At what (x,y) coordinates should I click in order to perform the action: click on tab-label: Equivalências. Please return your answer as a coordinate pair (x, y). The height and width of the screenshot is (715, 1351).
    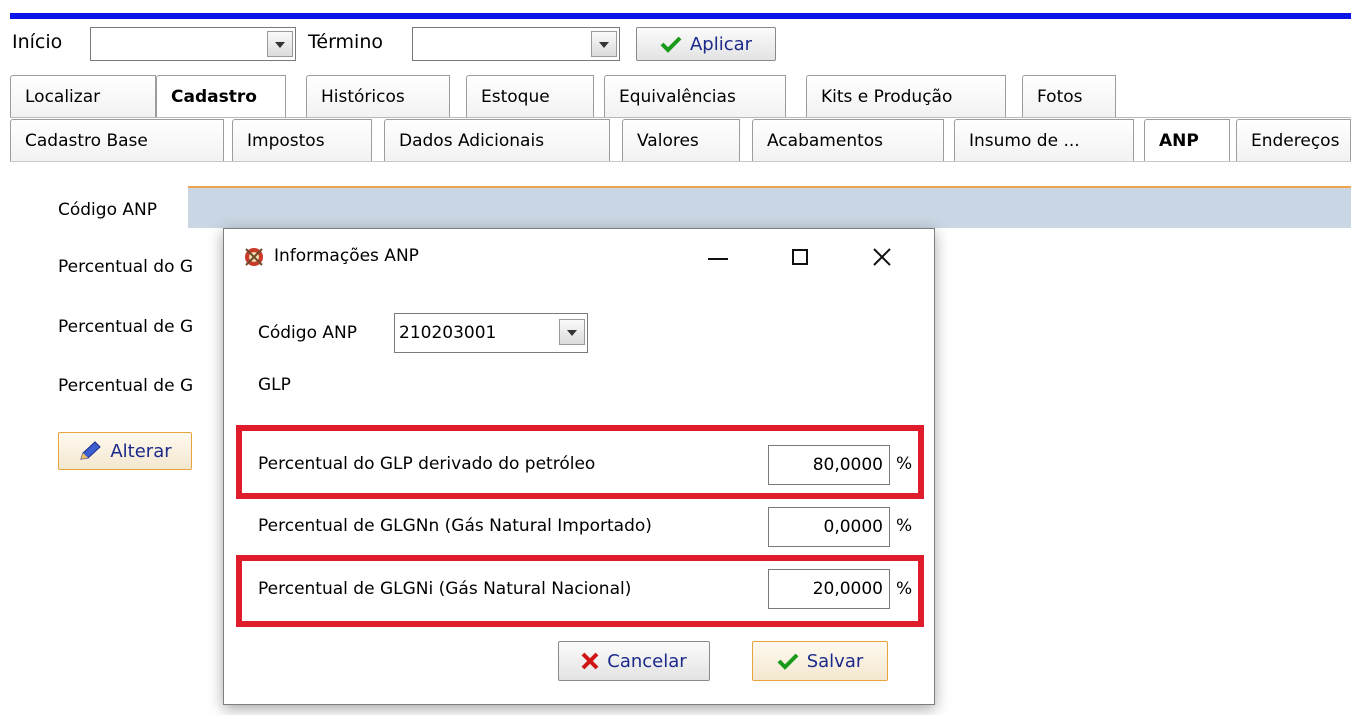
    Looking at the image, I should click on (677, 96).